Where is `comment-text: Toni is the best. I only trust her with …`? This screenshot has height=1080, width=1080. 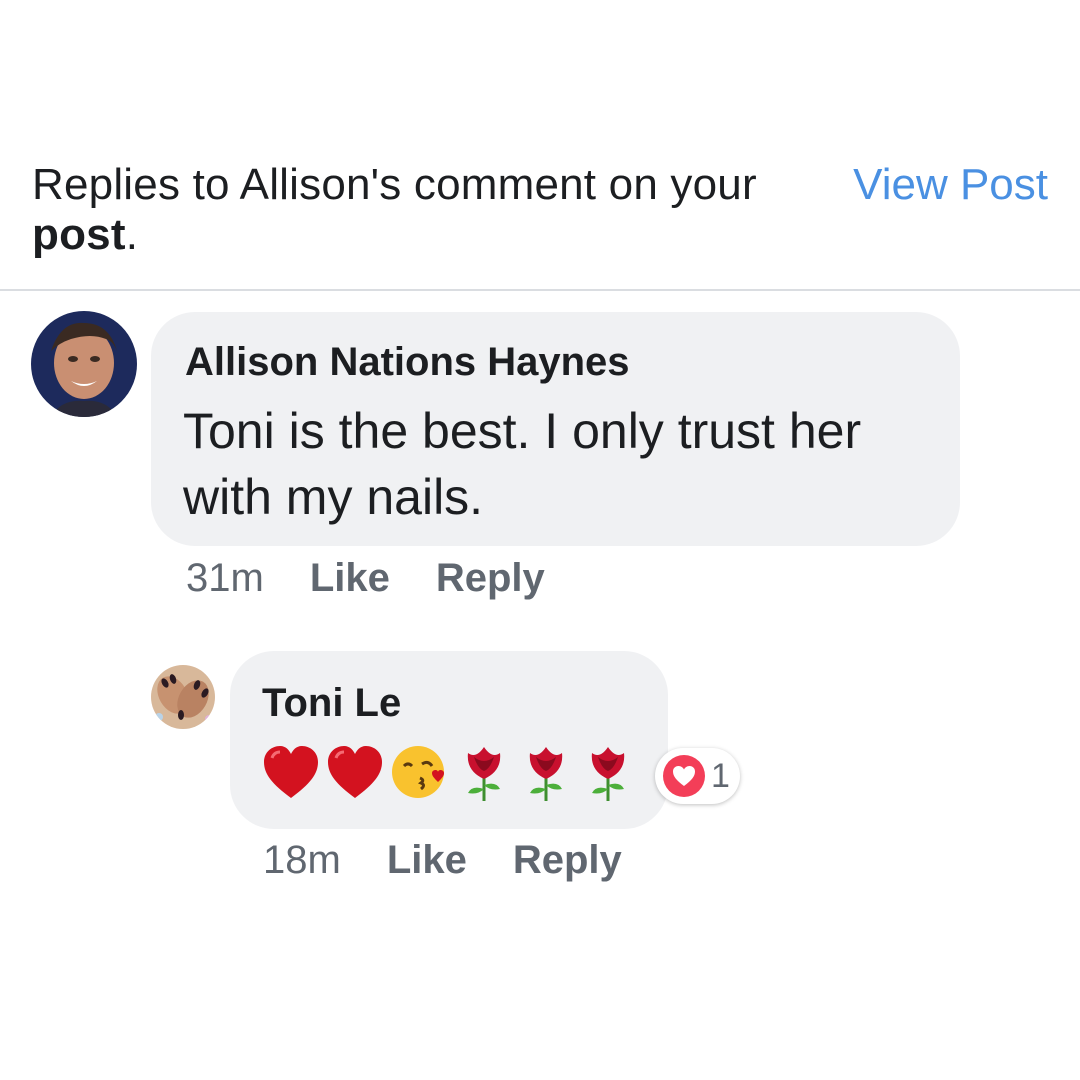 comment-text: Toni is the best. I only trust her with … is located at coordinates (522, 464).